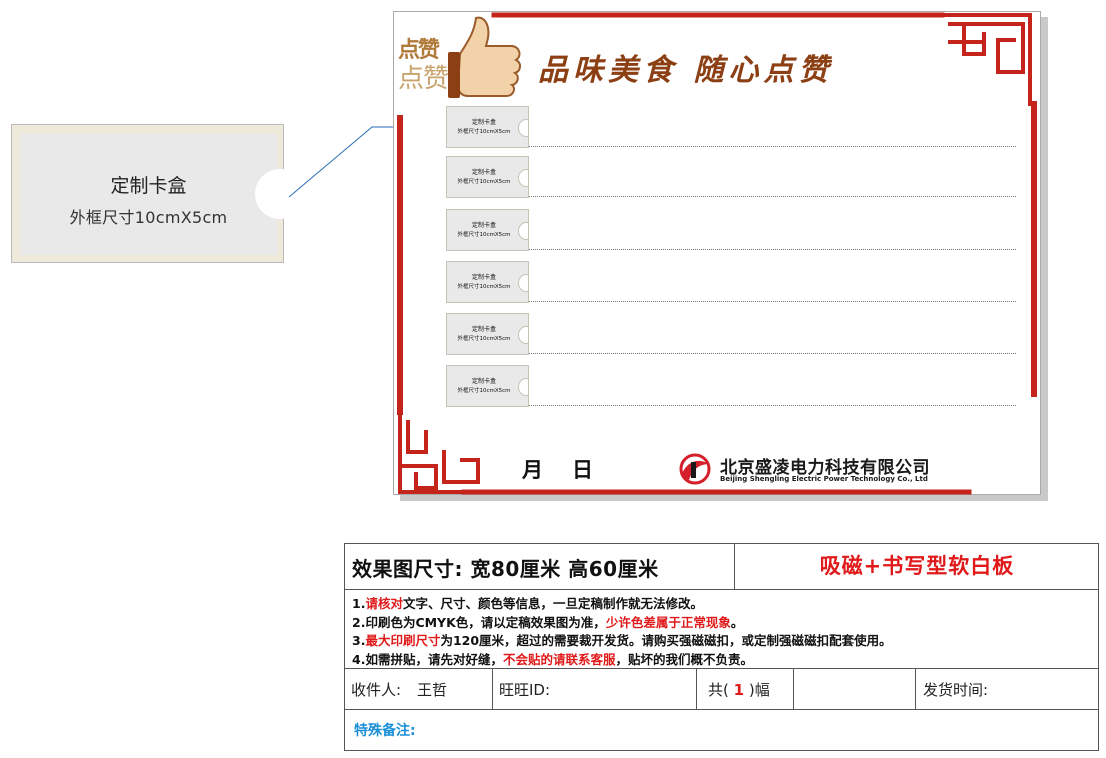  What do you see at coordinates (737, 622) in the screenshot?
I see `note-text: 。` at bounding box center [737, 622].